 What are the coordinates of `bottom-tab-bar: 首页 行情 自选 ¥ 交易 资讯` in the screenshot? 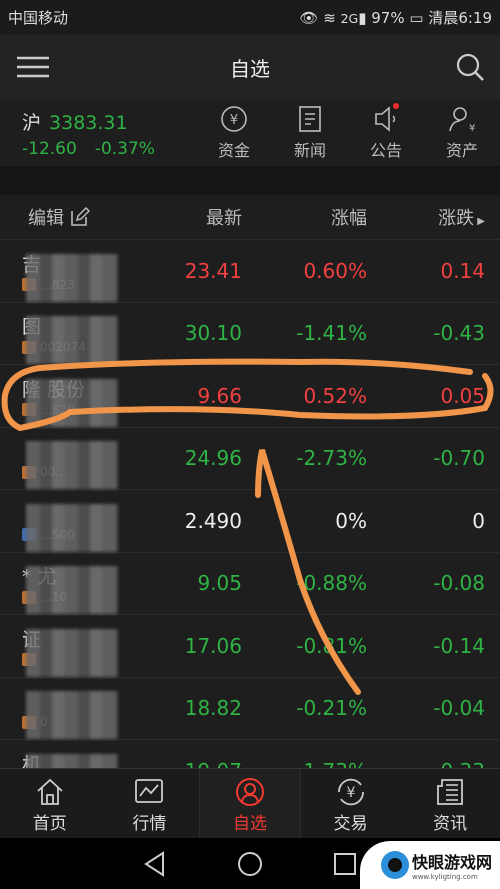 It's located at (250, 803).